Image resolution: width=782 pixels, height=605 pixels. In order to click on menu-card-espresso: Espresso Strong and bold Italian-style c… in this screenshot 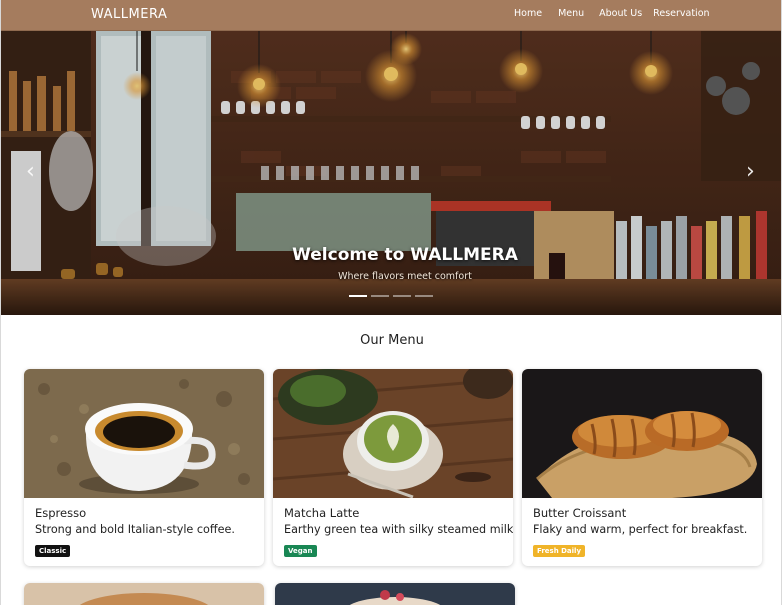, I will do `click(144, 467)`.